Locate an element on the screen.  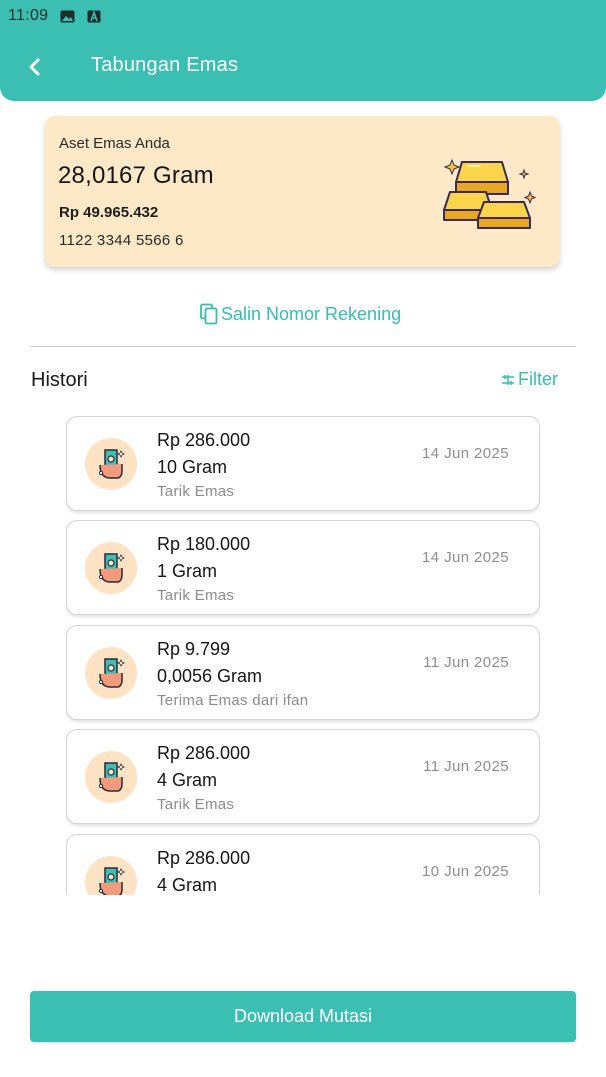
account-number: 1122 3344 5566 6 is located at coordinates (121, 240).